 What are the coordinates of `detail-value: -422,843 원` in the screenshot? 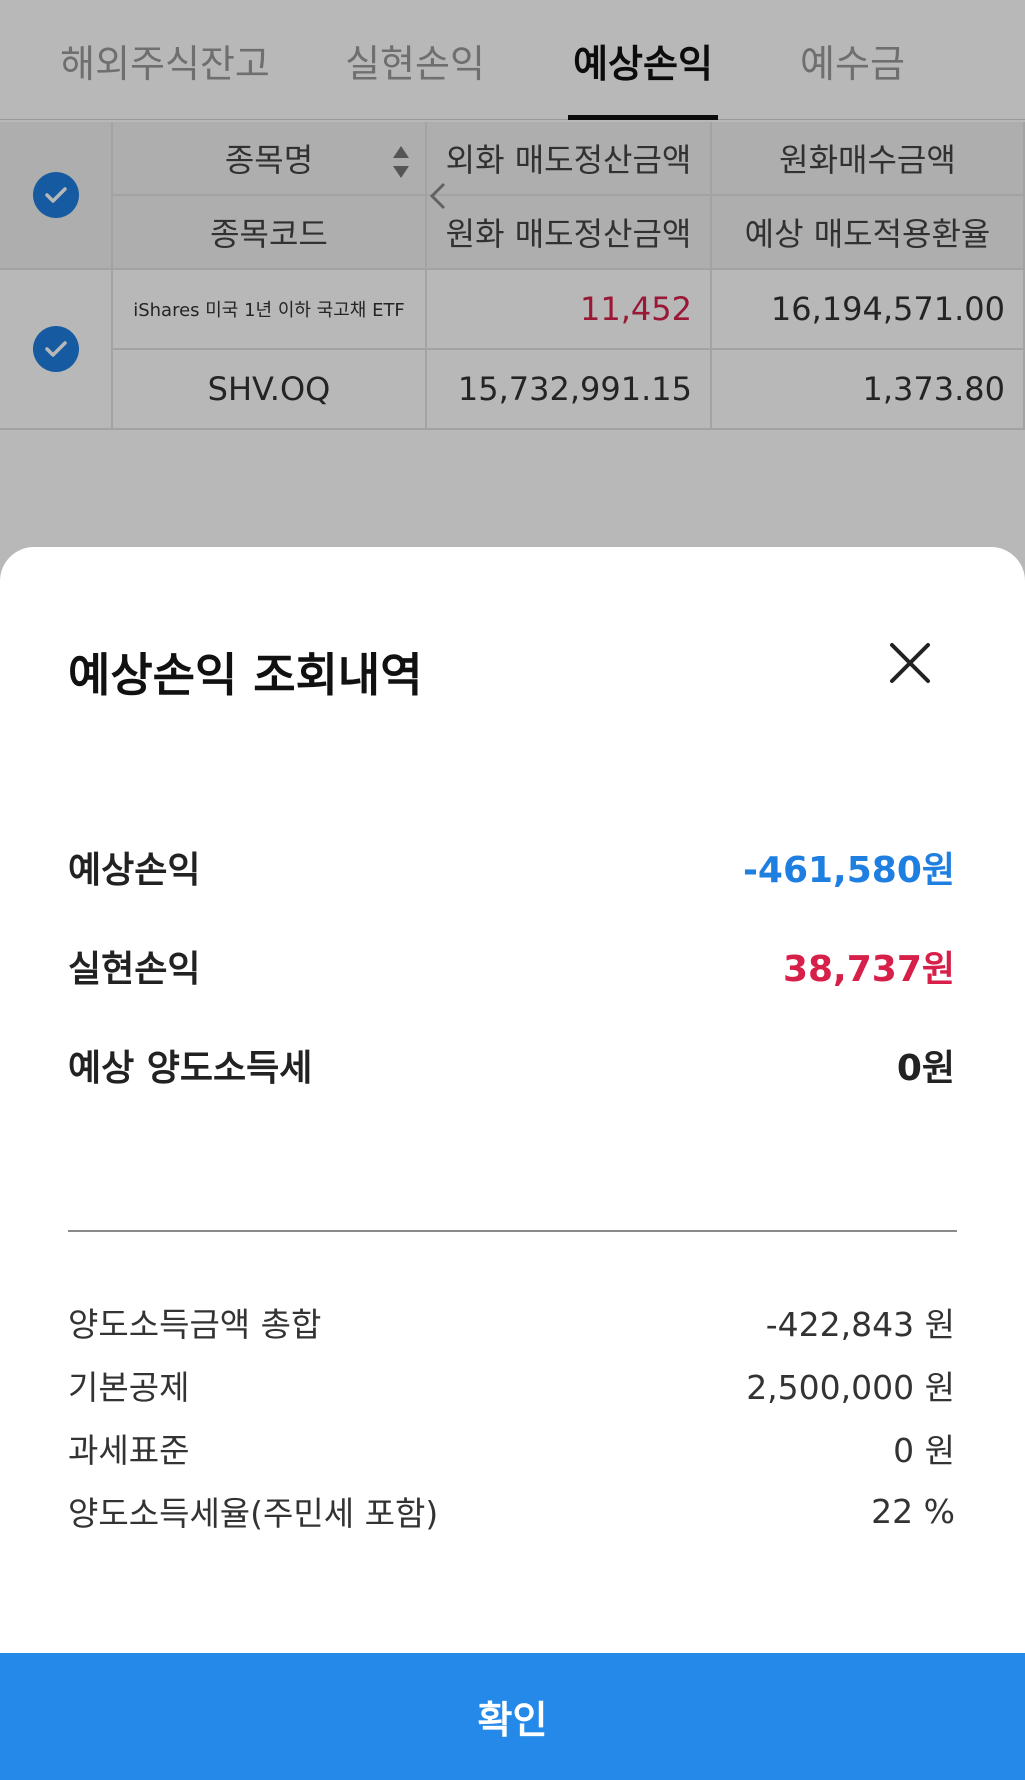 It's located at (860, 1324).